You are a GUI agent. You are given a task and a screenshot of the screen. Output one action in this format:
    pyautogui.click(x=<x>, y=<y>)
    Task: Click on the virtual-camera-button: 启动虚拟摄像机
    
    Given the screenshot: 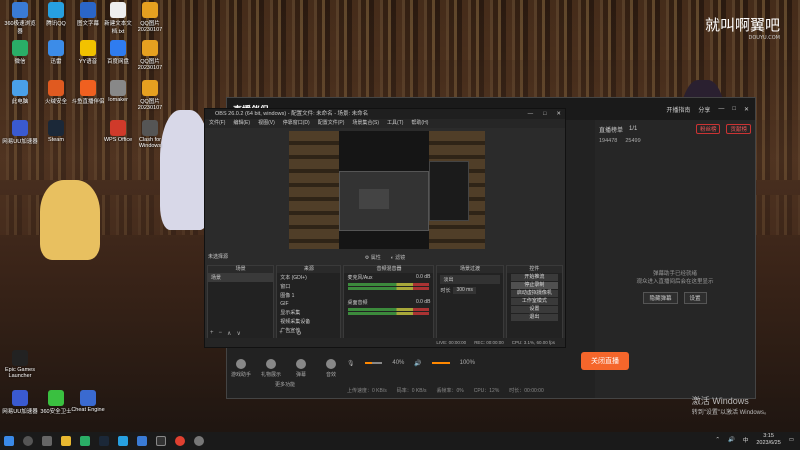 What is the action you would take?
    pyautogui.click(x=534, y=293)
    